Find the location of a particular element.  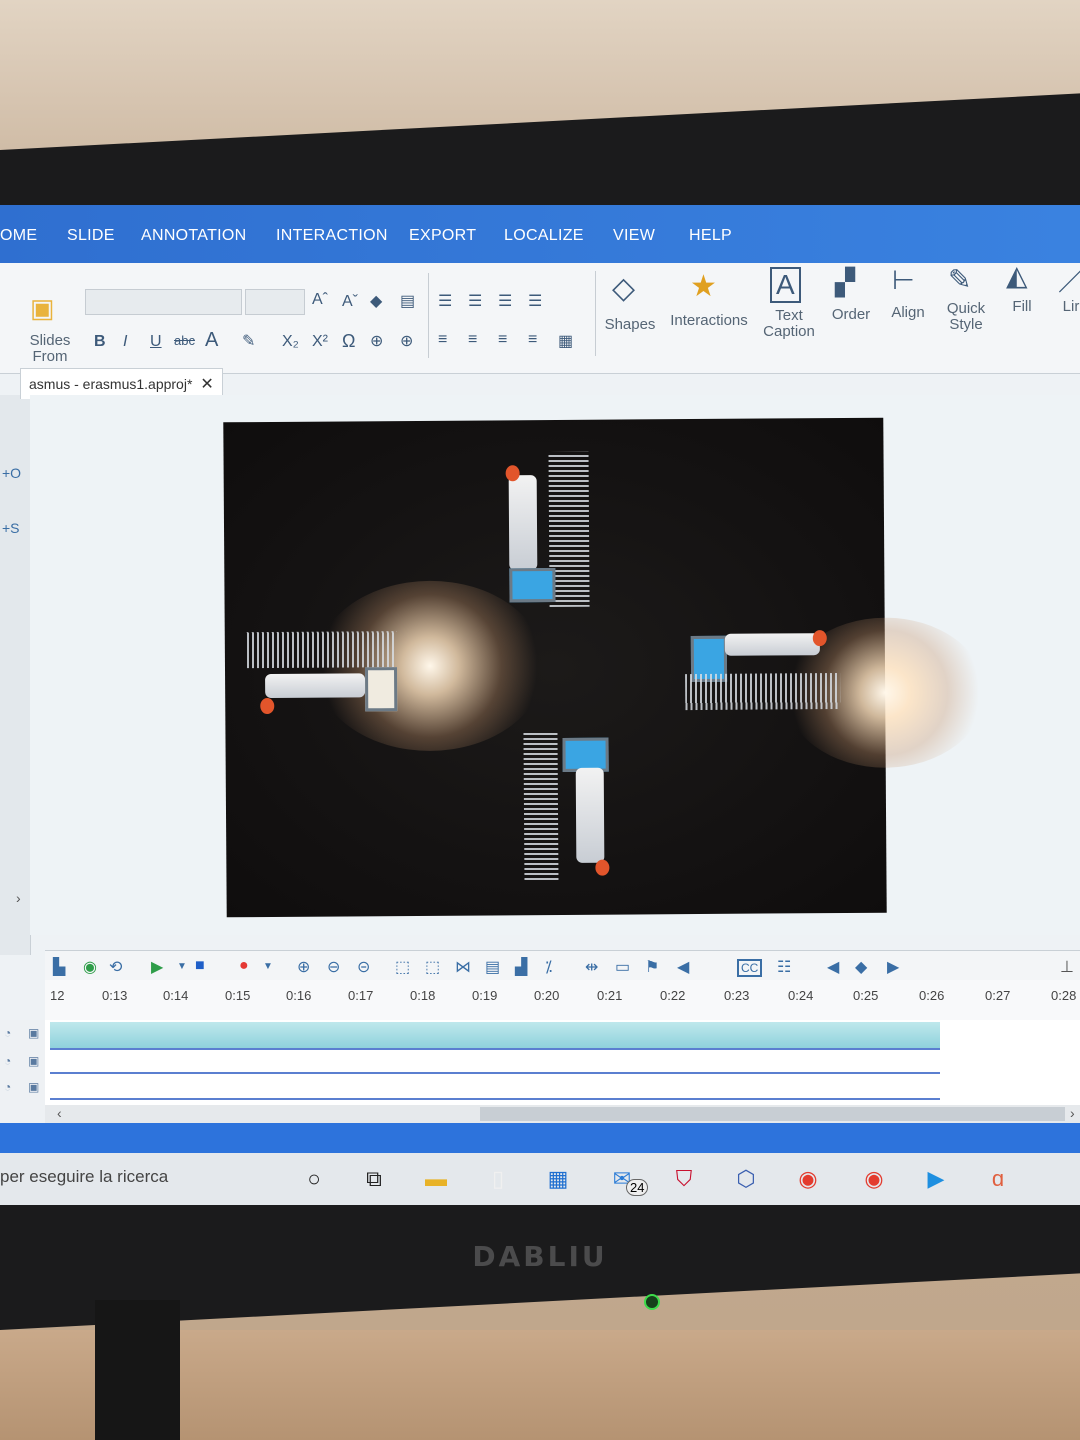

tab-localize: LOCALIZE is located at coordinates (544, 236).